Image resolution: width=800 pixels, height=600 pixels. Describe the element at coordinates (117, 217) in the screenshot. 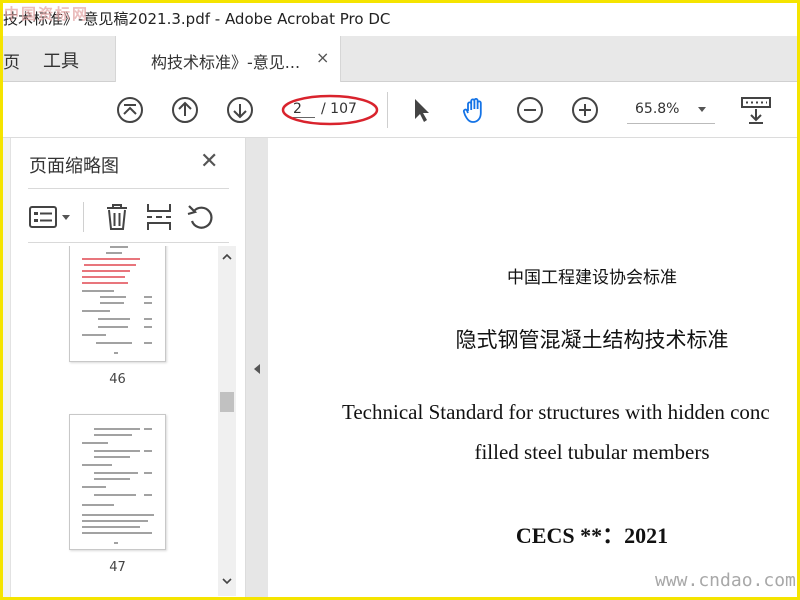

I see `delete-page-icon` at that location.